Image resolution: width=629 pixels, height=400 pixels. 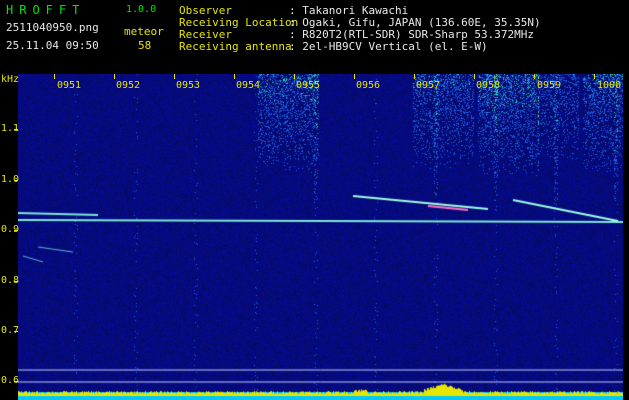 What do you see at coordinates (188, 85) in the screenshot?
I see `time-tick-label: 0953` at bounding box center [188, 85].